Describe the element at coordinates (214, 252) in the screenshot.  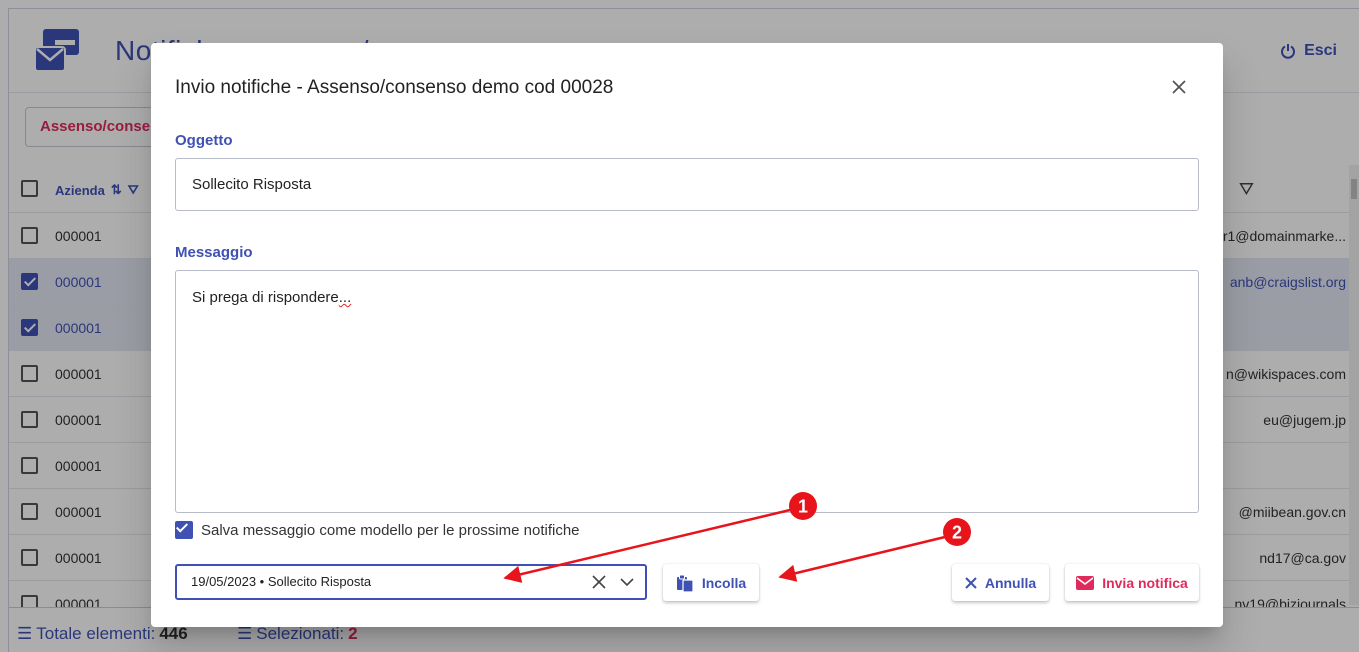
I see `message-label: Messaggio` at that location.